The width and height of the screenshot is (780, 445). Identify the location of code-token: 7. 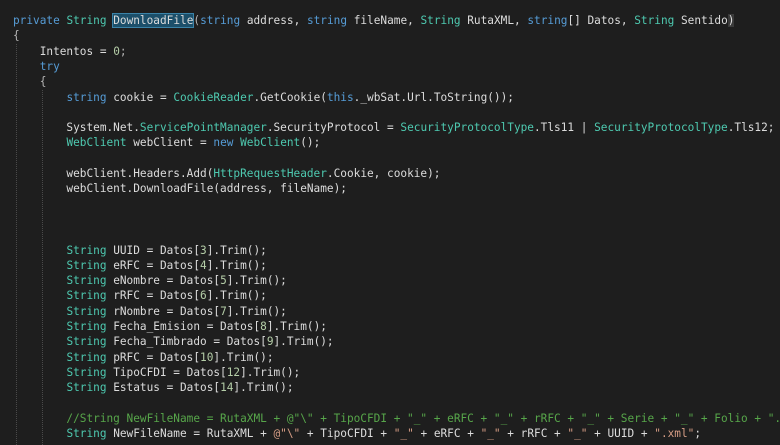
(223, 311).